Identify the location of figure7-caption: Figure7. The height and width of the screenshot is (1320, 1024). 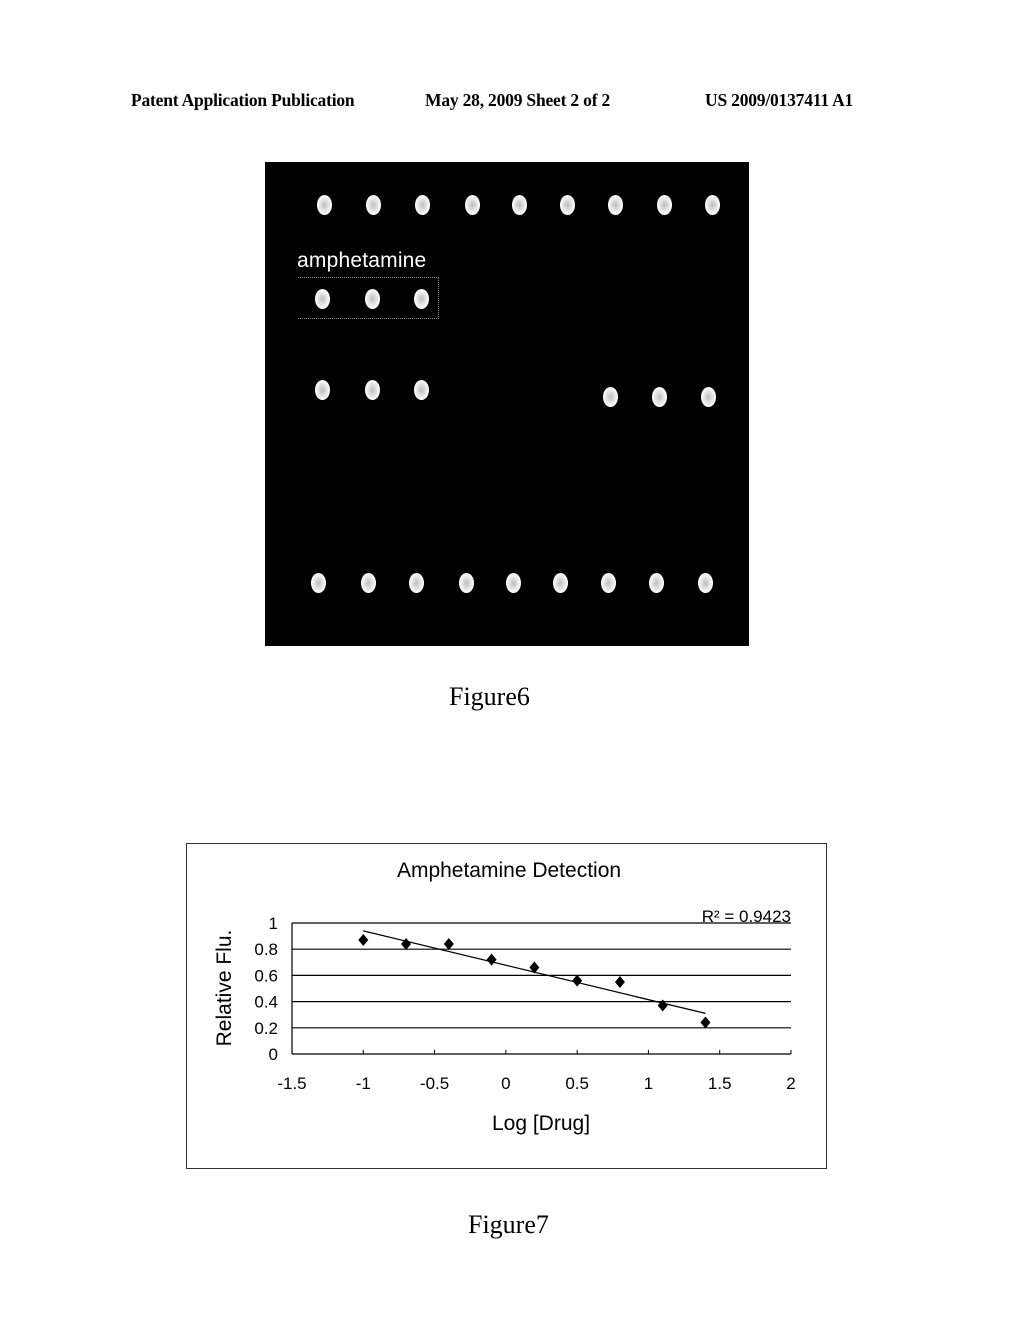
(508, 1224).